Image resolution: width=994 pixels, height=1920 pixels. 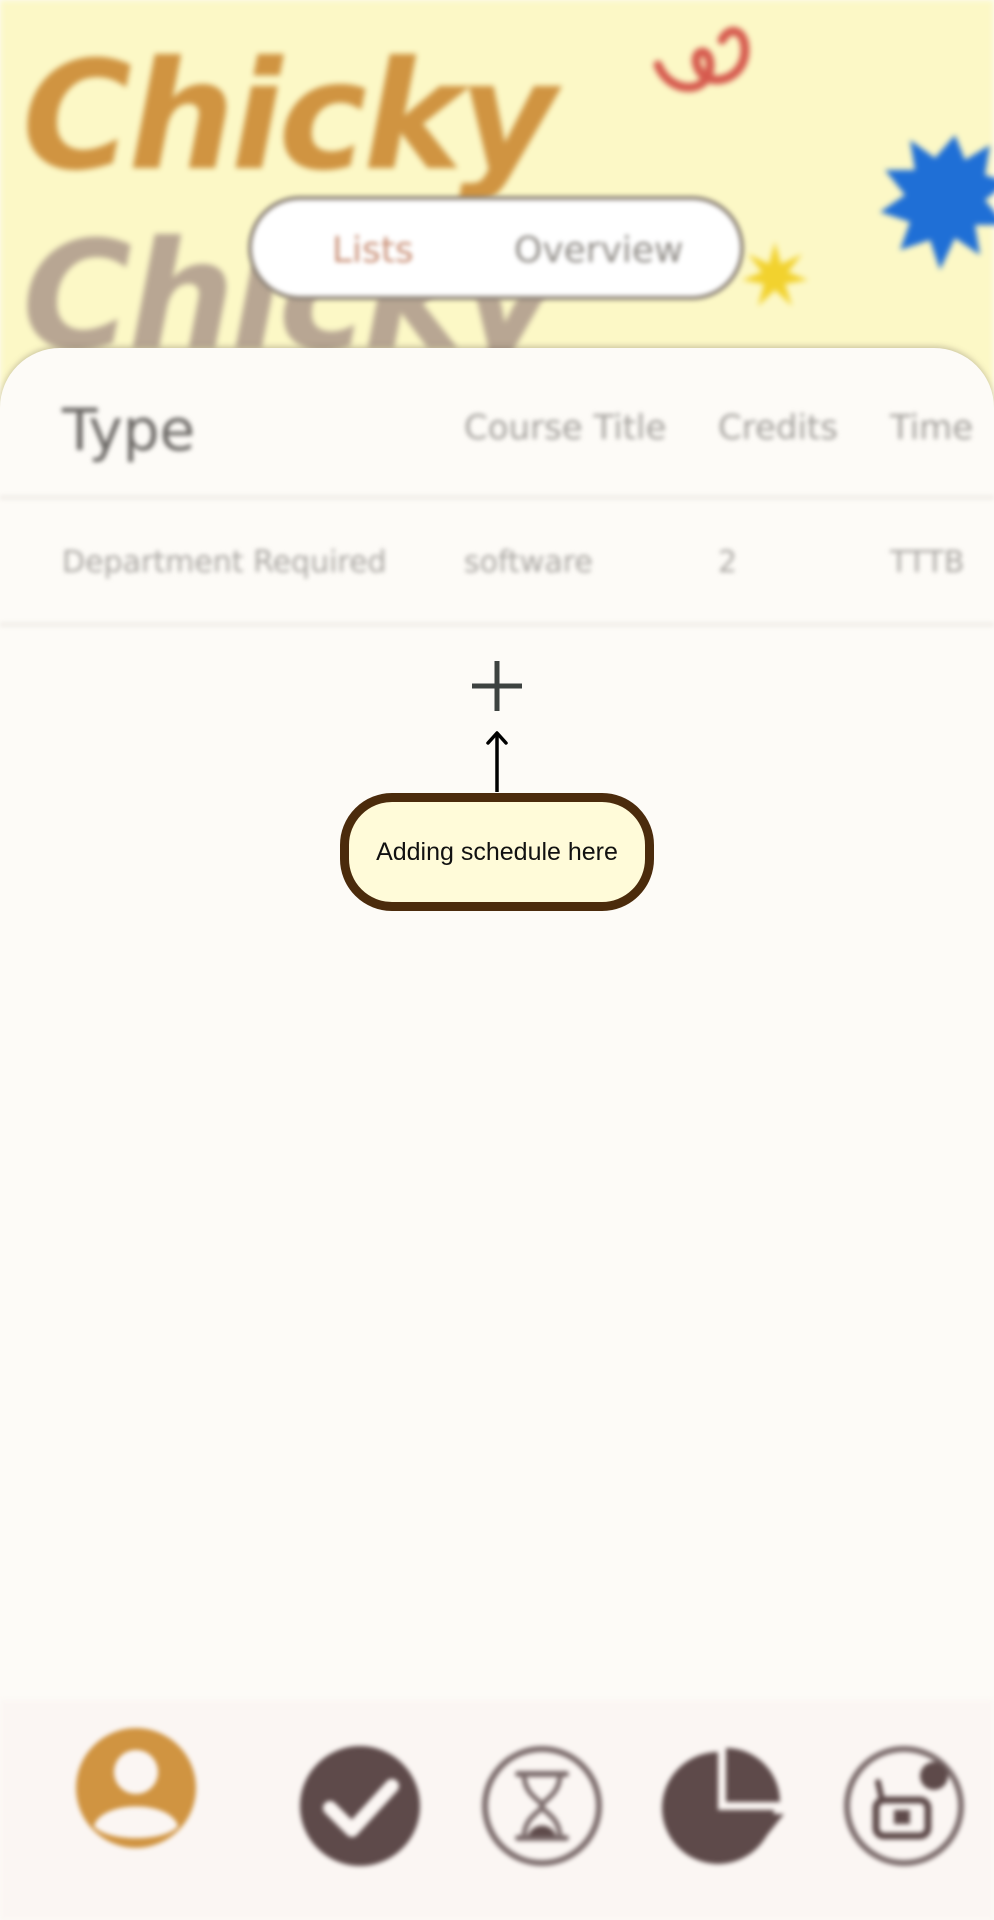 I want to click on table-row: Department Required software 2 TTTB, so click(x=497, y=562).